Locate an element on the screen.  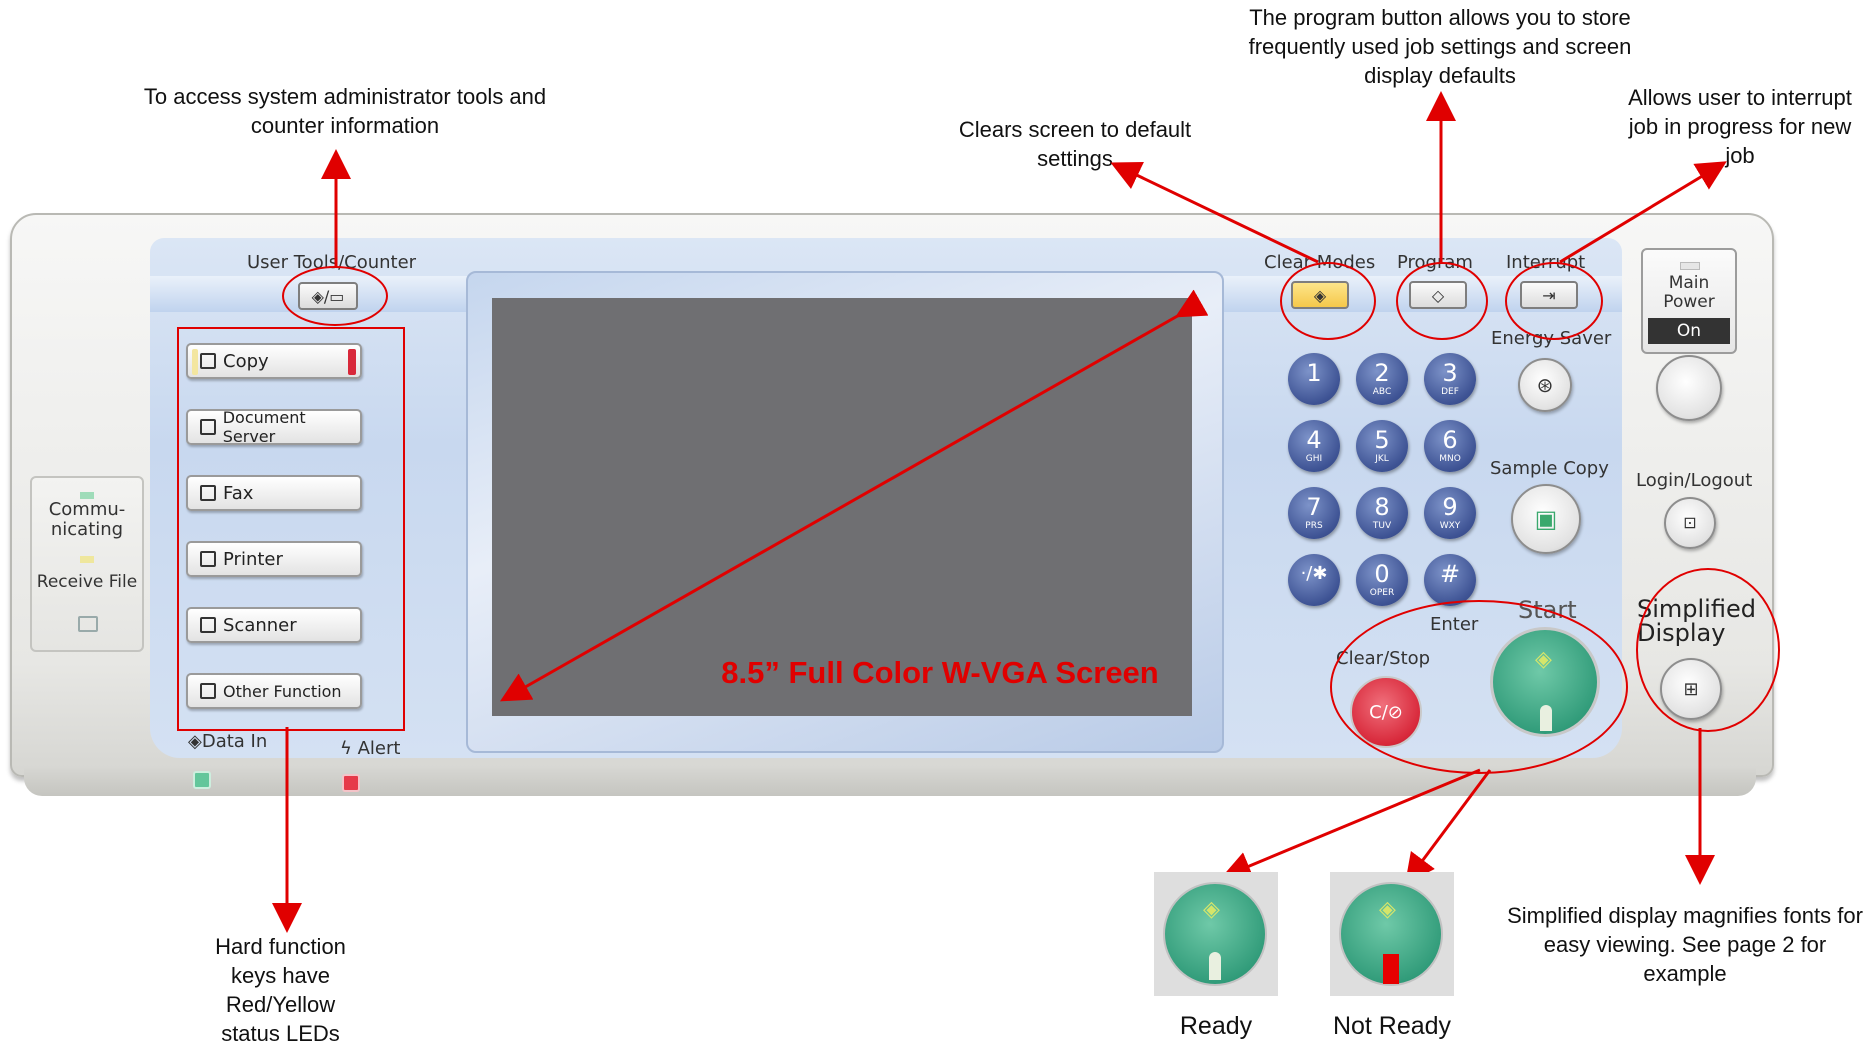
screen-size-arrow is located at coordinates (854, 495).